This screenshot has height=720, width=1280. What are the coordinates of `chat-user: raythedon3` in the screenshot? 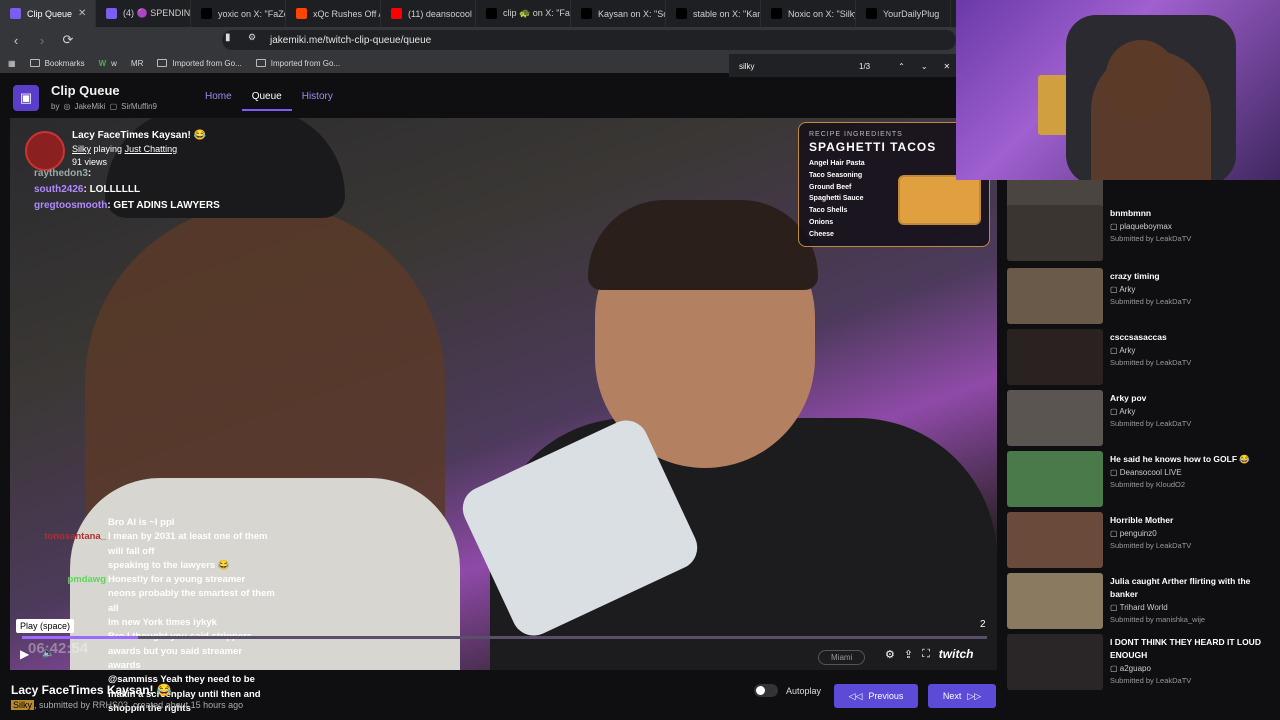 It's located at (61, 173).